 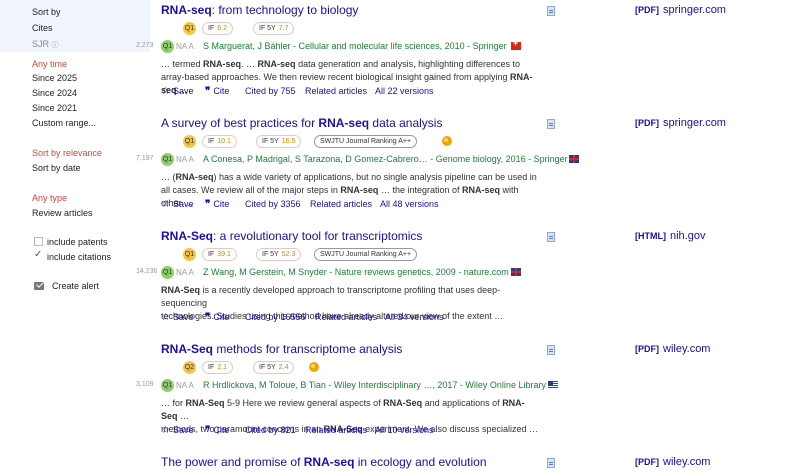 I want to click on citation-count-number: 3,109, so click(x=145, y=384).